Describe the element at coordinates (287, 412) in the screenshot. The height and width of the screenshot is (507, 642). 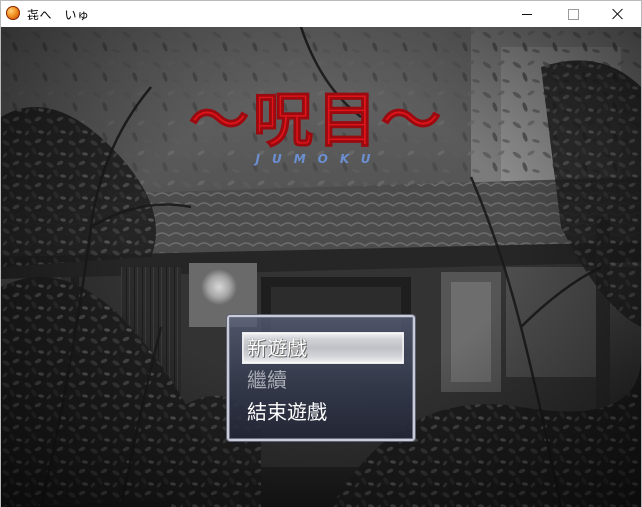
I see `menu-item-label: 結束遊戲` at that location.